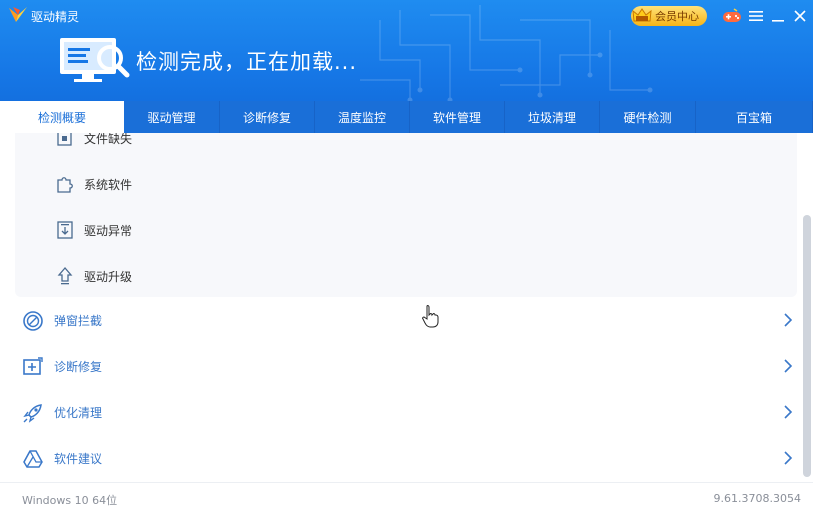  What do you see at coordinates (78, 367) in the screenshot?
I see `main-item-label: 诊断修复` at bounding box center [78, 367].